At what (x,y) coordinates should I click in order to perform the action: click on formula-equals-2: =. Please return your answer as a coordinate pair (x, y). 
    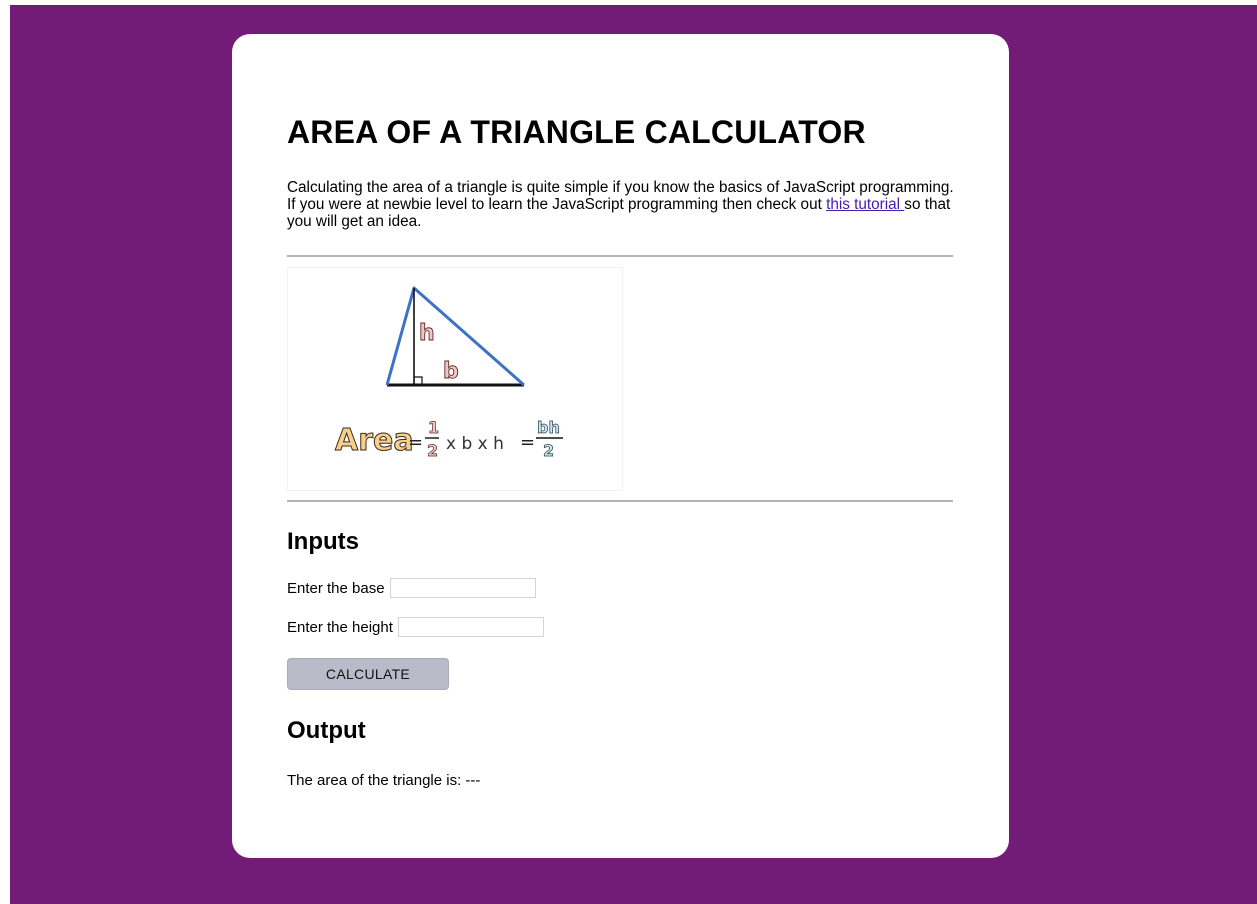
    Looking at the image, I should click on (527, 442).